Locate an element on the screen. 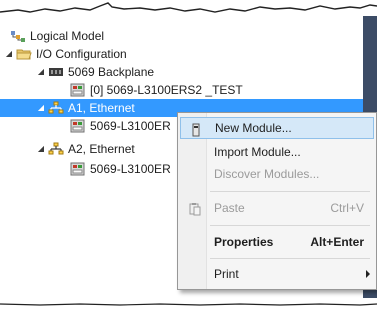 The image size is (377, 310). tree-item-io-configuration: ◢ I/O Configuration is located at coordinates (65, 54).